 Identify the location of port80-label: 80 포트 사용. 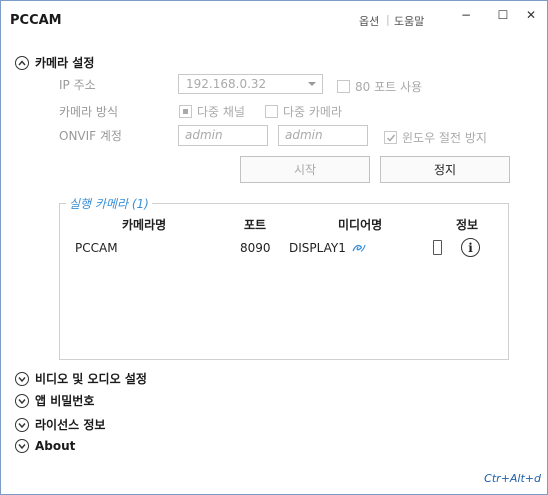
(389, 87).